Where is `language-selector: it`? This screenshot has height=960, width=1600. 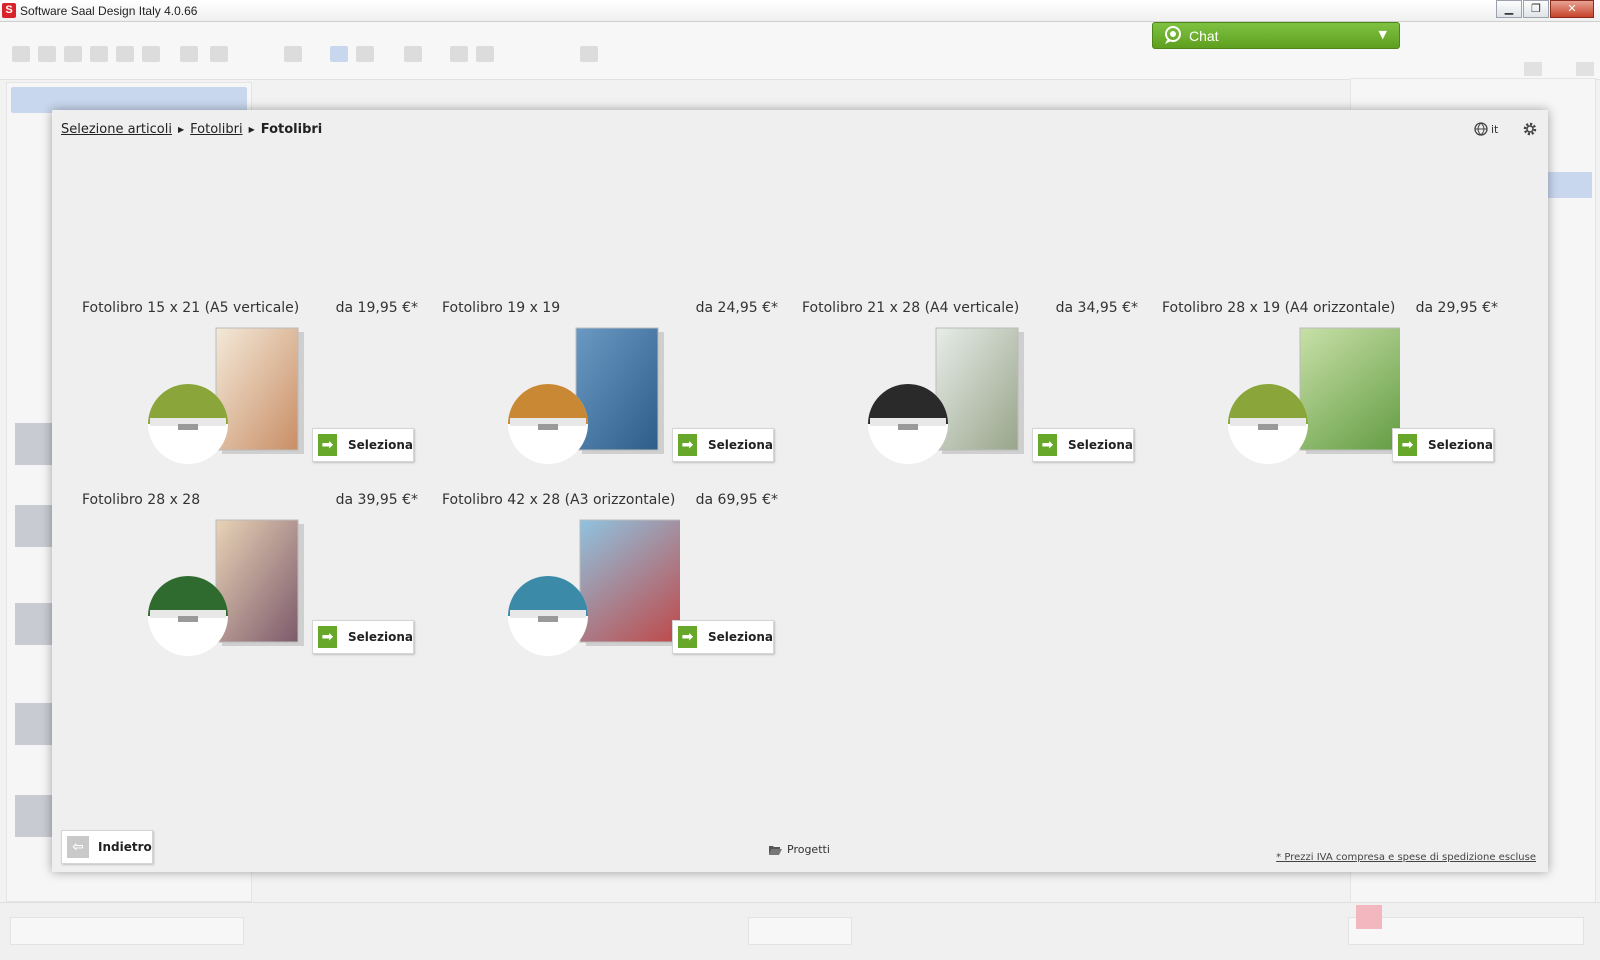 language-selector: it is located at coordinates (1486, 129).